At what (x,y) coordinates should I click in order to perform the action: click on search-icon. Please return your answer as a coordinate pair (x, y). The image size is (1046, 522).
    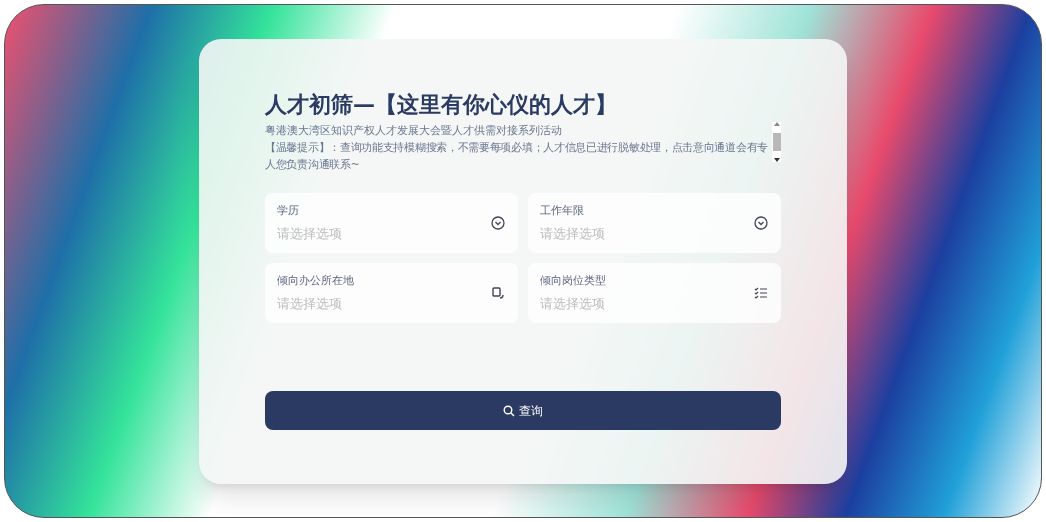
    Looking at the image, I should click on (509, 410).